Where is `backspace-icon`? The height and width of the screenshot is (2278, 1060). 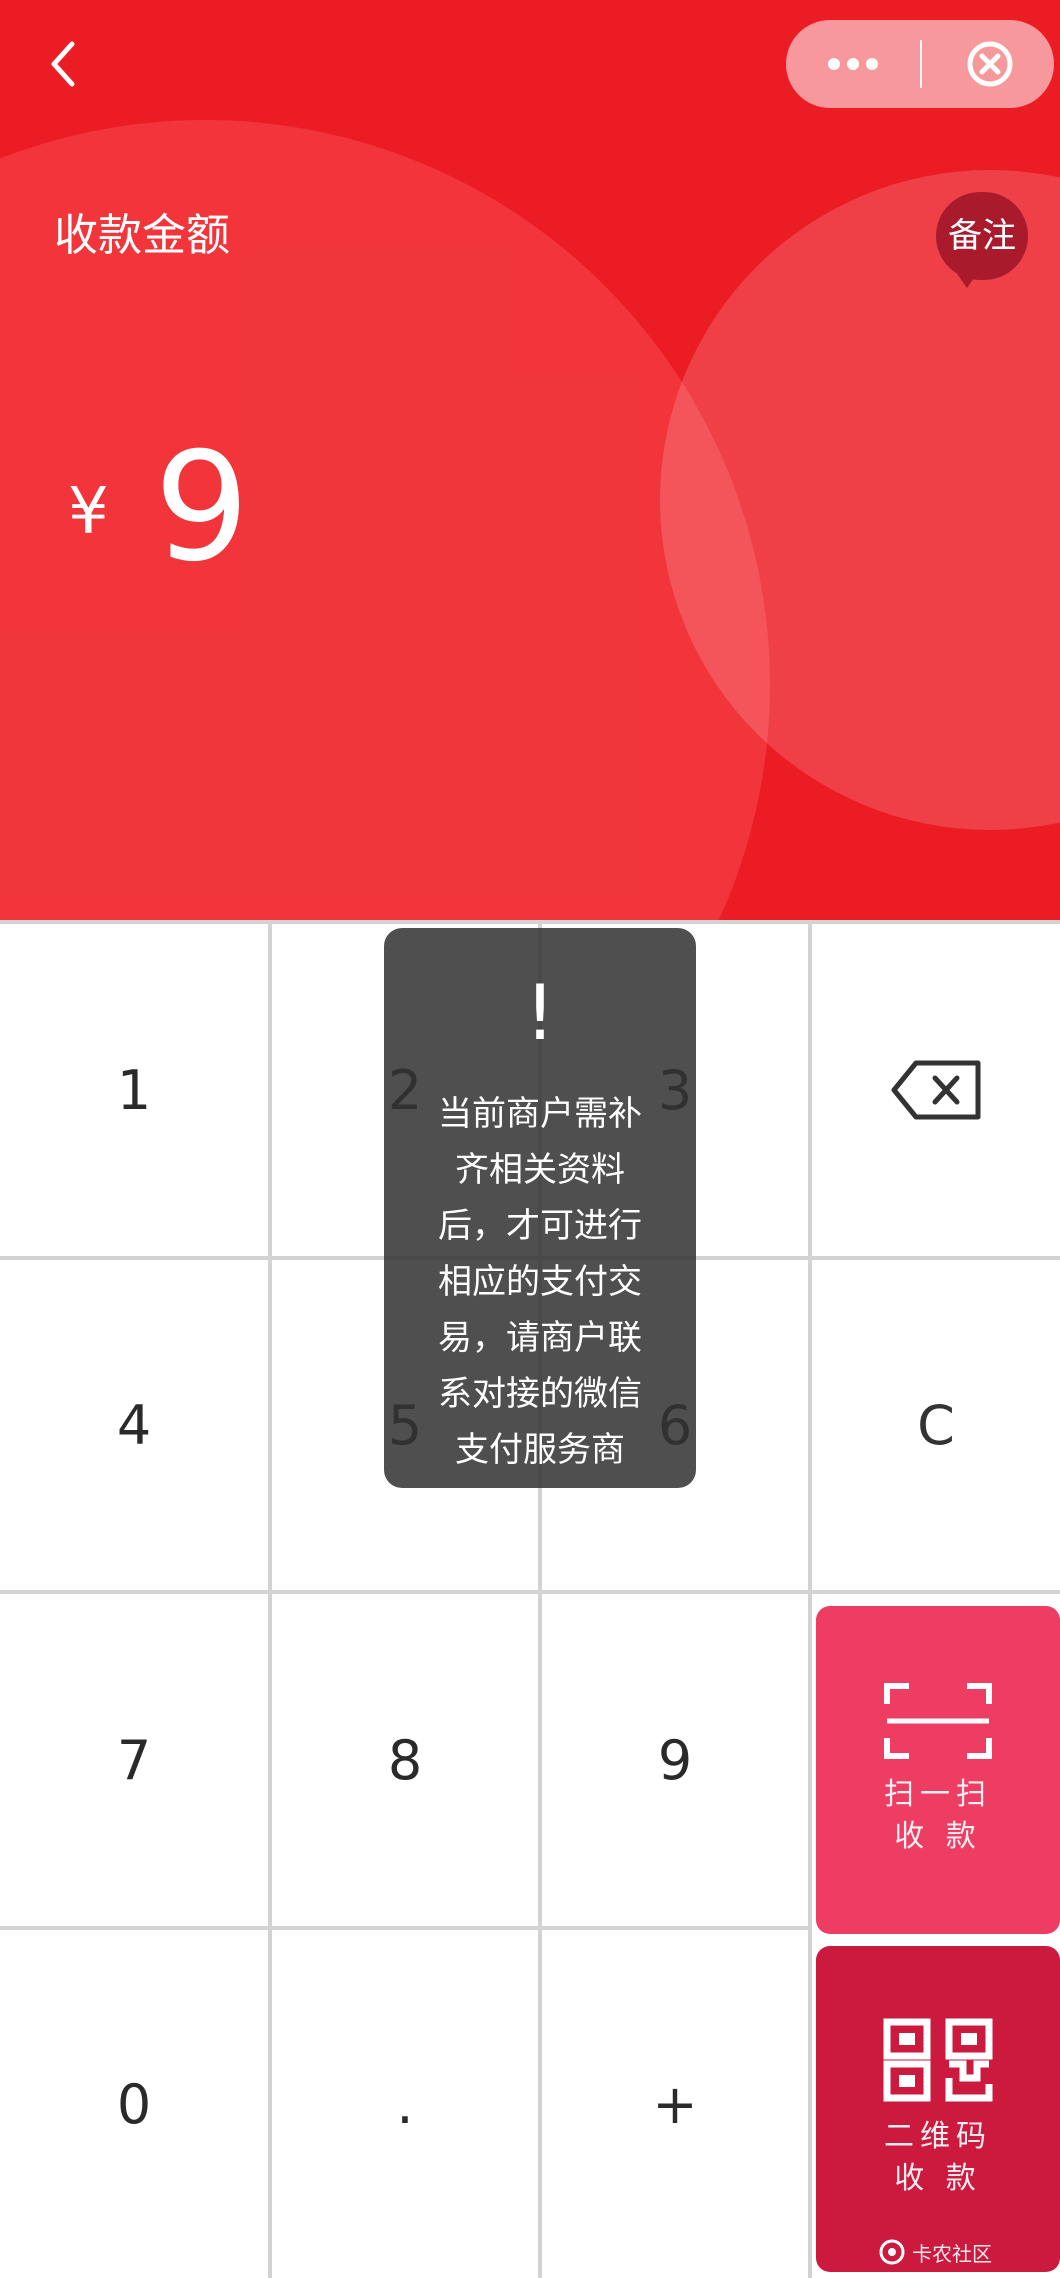 backspace-icon is located at coordinates (936, 1090).